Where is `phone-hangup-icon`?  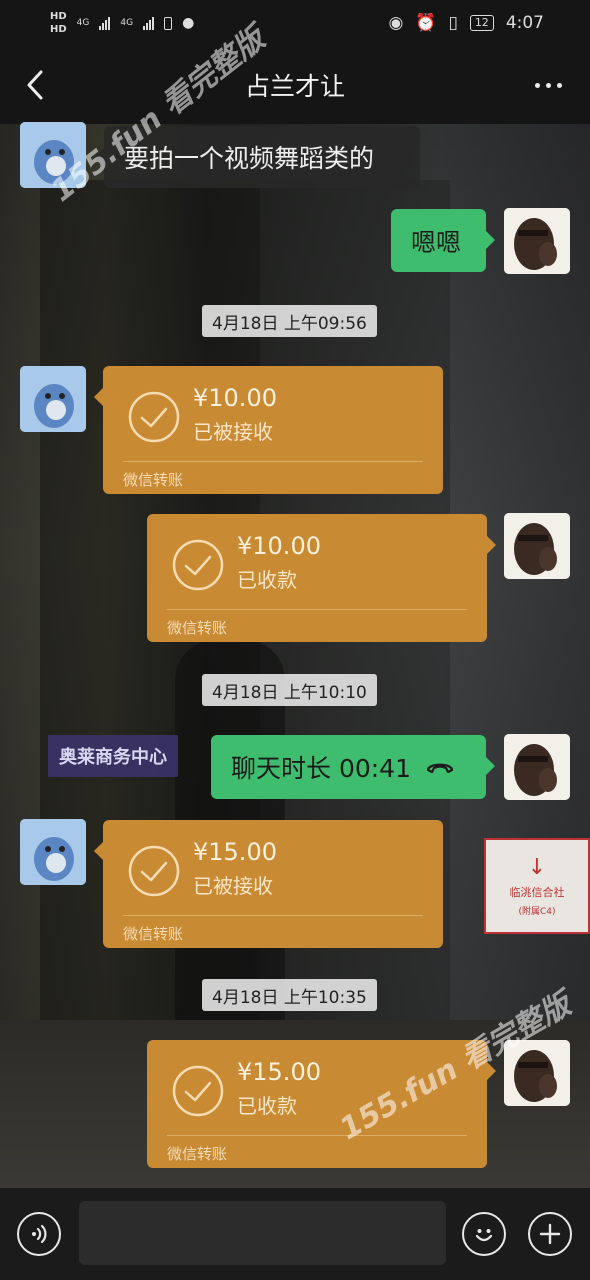
phone-hangup-icon is located at coordinates (440, 768).